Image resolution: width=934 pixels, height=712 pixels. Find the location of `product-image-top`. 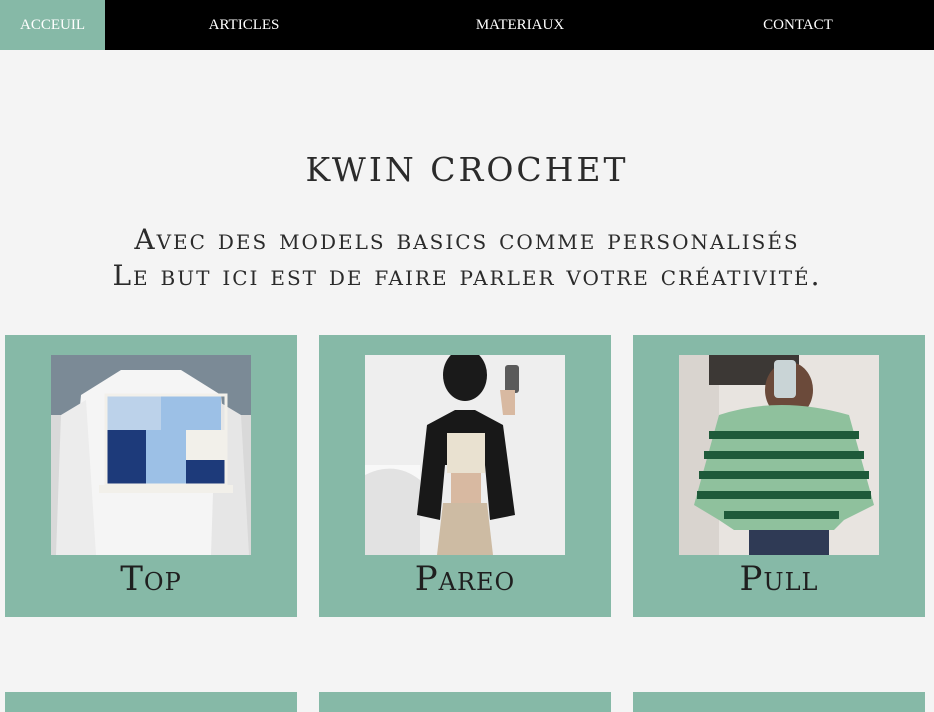

product-image-top is located at coordinates (151, 455).